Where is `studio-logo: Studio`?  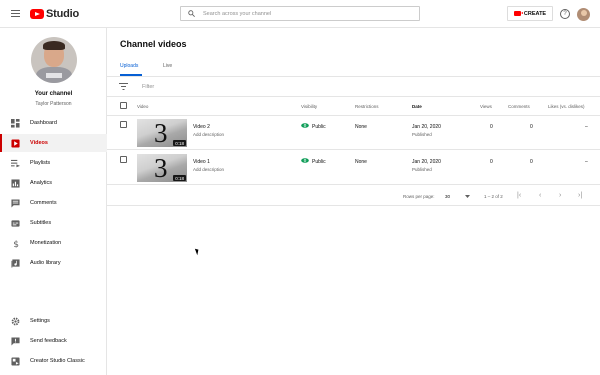
studio-logo: Studio is located at coordinates (54, 14).